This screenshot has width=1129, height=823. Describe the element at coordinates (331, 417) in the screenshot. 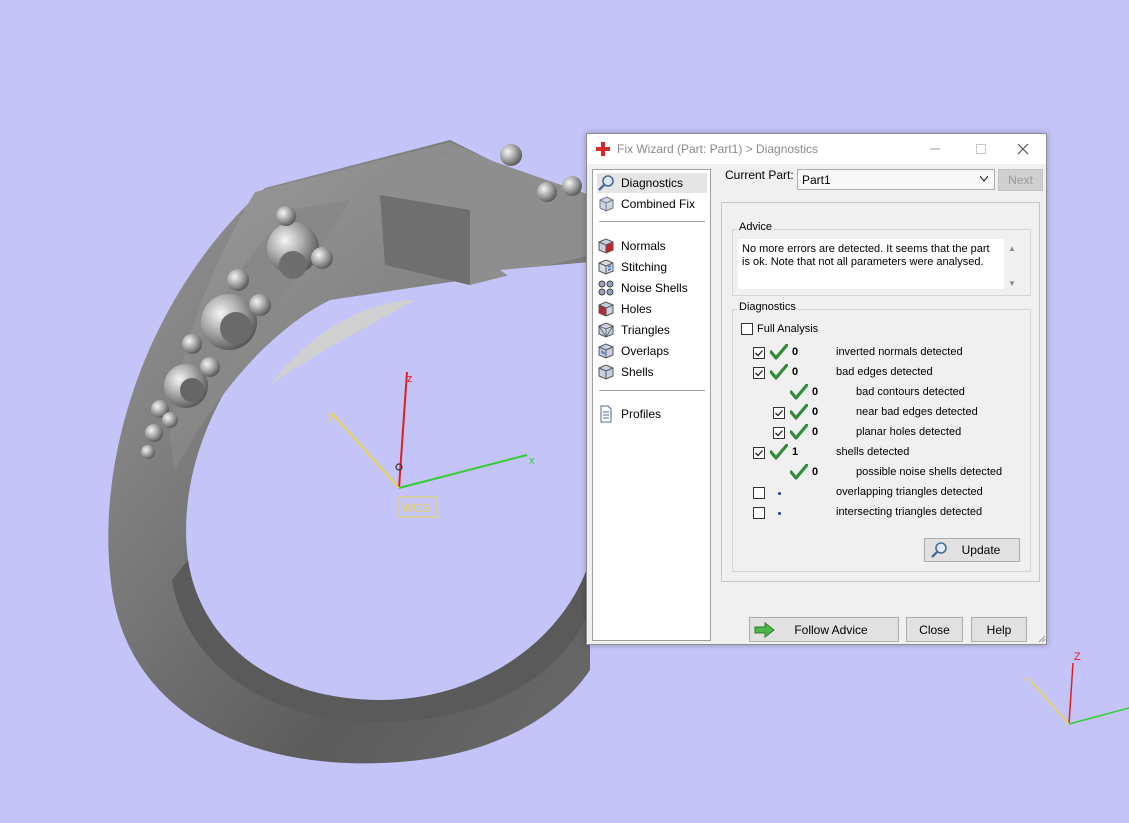

I see `axis-y-label: y` at that location.